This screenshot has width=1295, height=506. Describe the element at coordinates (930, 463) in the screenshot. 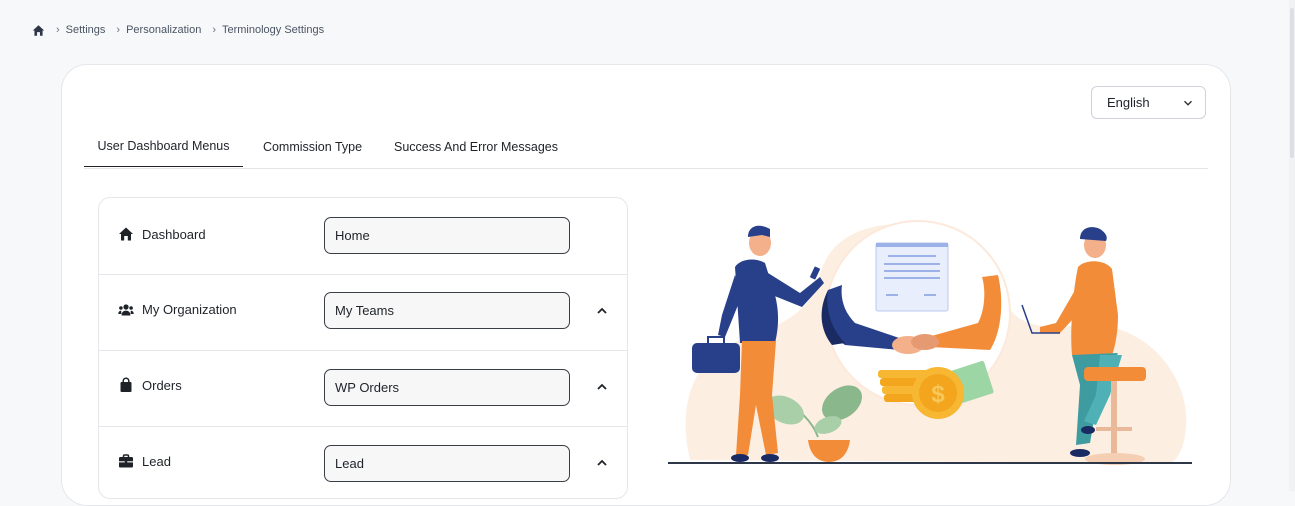

I see `ground-line` at that location.